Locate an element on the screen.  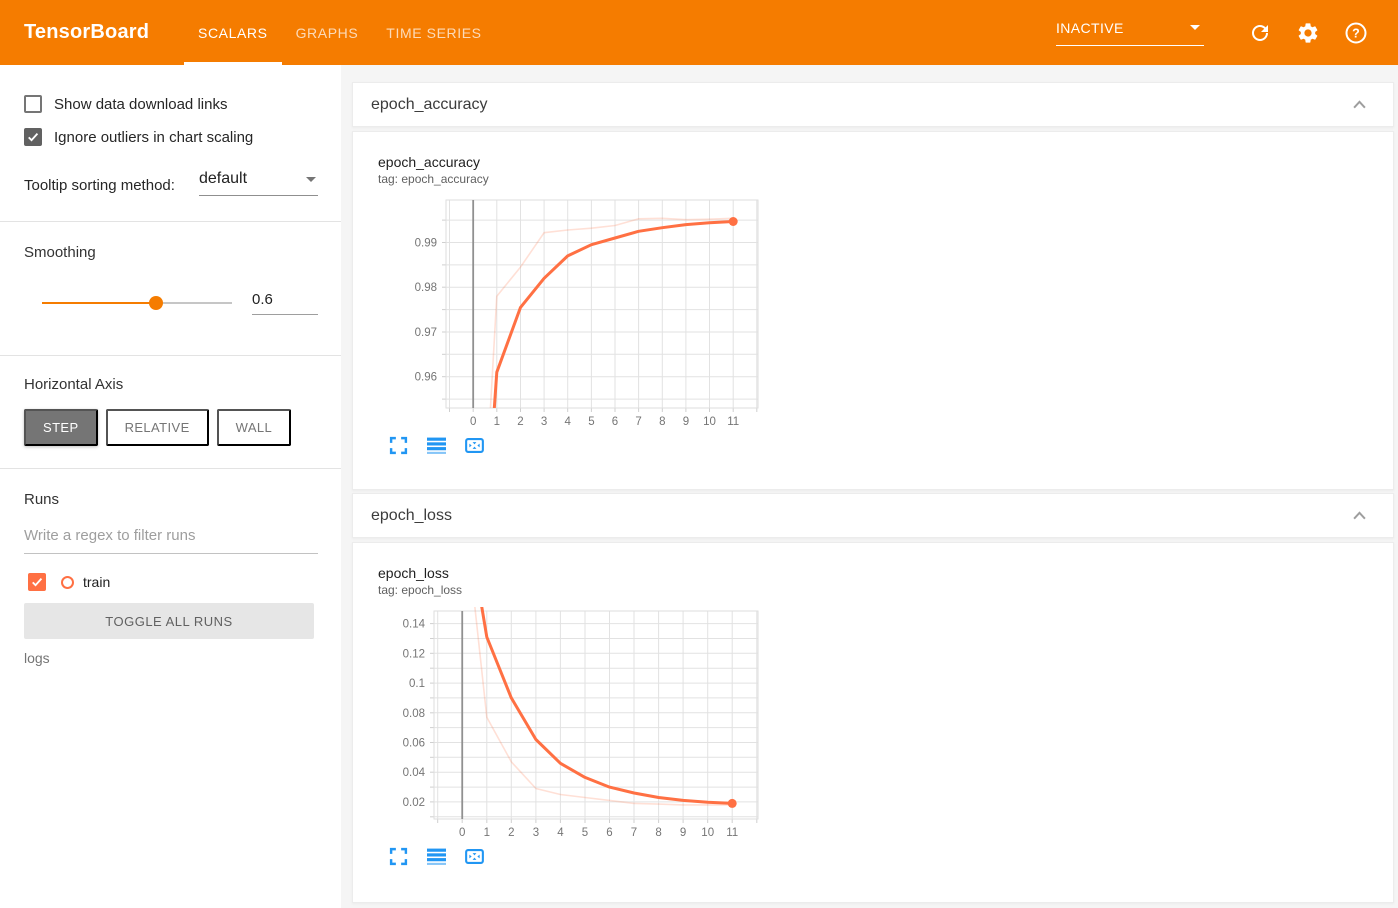
svg-text: 0.1 is located at coordinates (417, 684).